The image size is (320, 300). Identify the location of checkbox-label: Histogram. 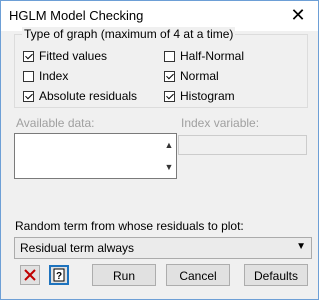
(207, 96).